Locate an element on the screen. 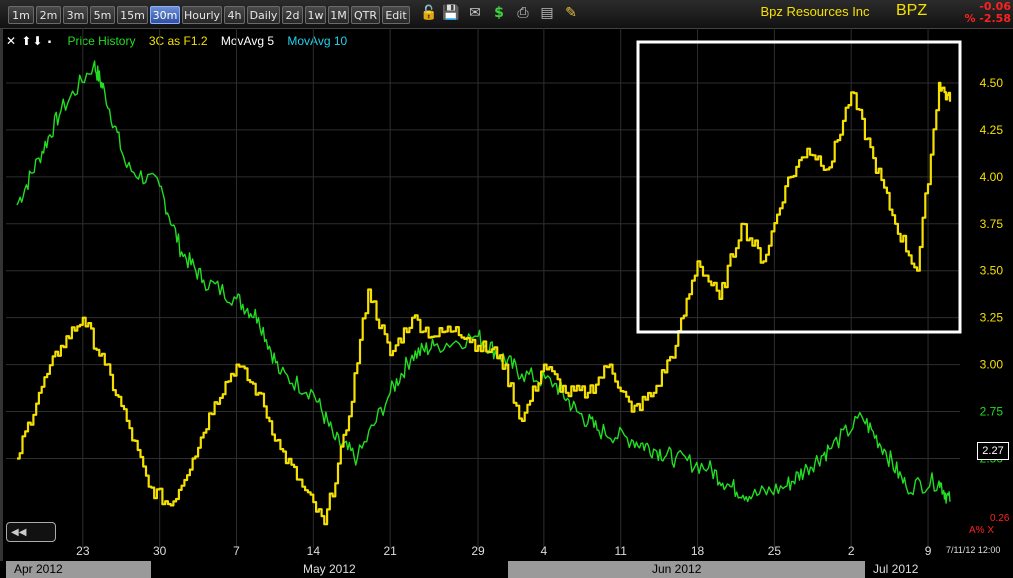  x-tick-label: 23 is located at coordinates (83, 551).